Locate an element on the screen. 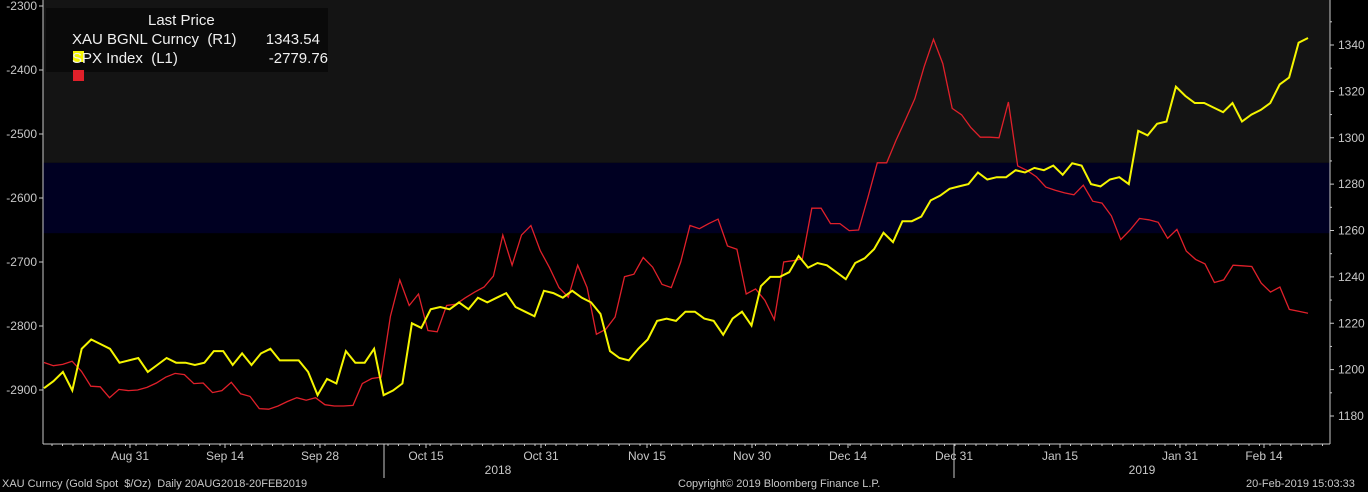  x-tick-label: Feb 14 is located at coordinates (1264, 456).